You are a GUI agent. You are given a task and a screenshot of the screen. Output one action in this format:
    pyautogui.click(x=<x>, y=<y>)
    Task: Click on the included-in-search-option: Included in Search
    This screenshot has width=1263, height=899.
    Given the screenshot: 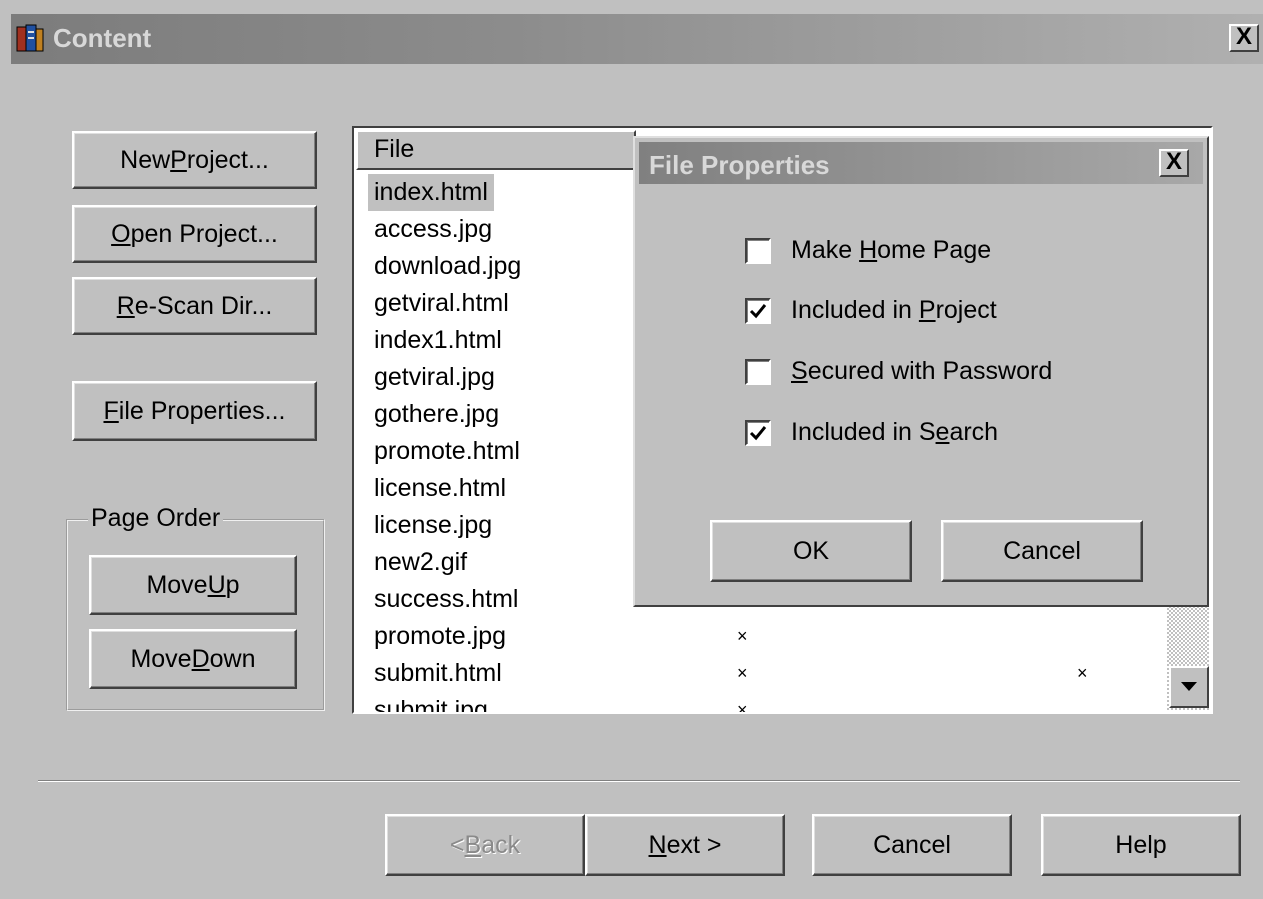 What is the action you would take?
    pyautogui.click(x=871, y=432)
    